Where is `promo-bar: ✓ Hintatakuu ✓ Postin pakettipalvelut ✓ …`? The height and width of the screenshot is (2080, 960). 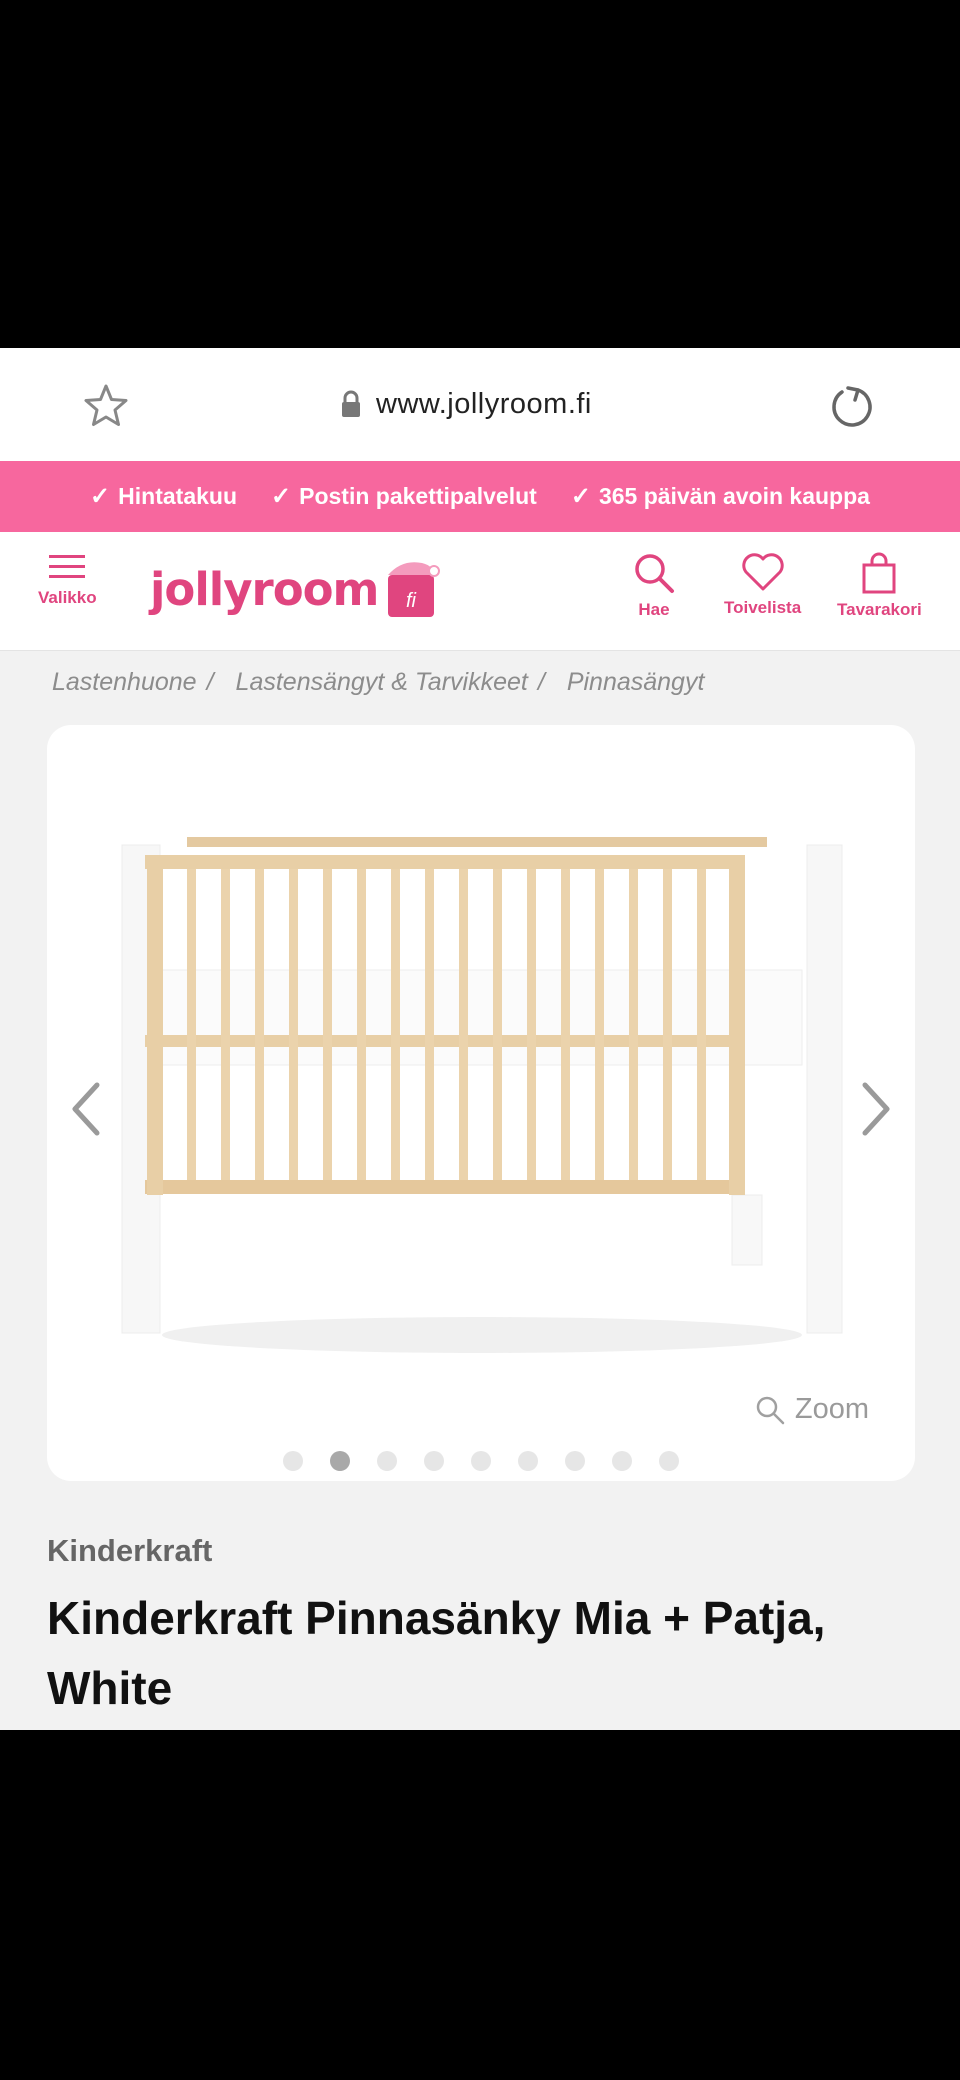 promo-bar: ✓ Hintatakuu ✓ Postin pakettipalvelut ✓ … is located at coordinates (480, 496).